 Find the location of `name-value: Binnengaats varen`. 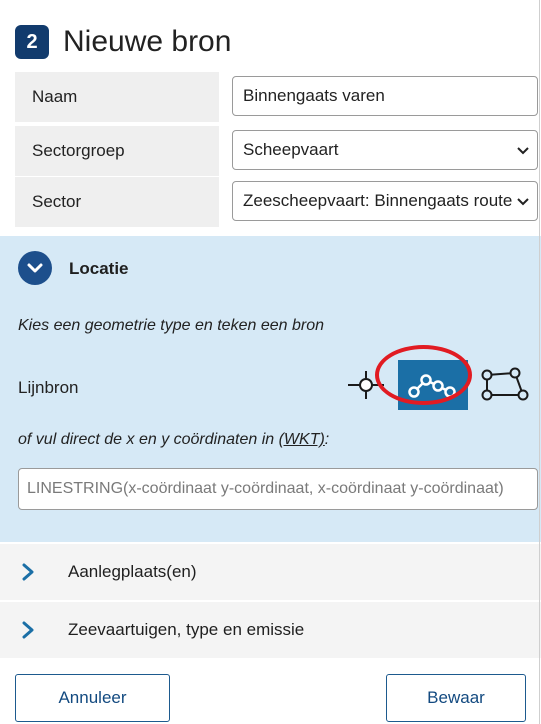

name-value: Binnengaats varen is located at coordinates (314, 95).